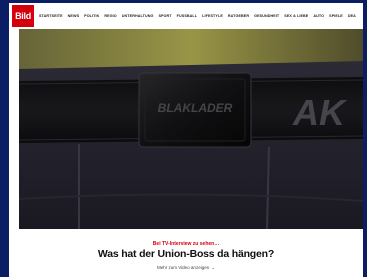  Describe the element at coordinates (352, 16) in the screenshot. I see `nav-item-more: Dea` at that location.